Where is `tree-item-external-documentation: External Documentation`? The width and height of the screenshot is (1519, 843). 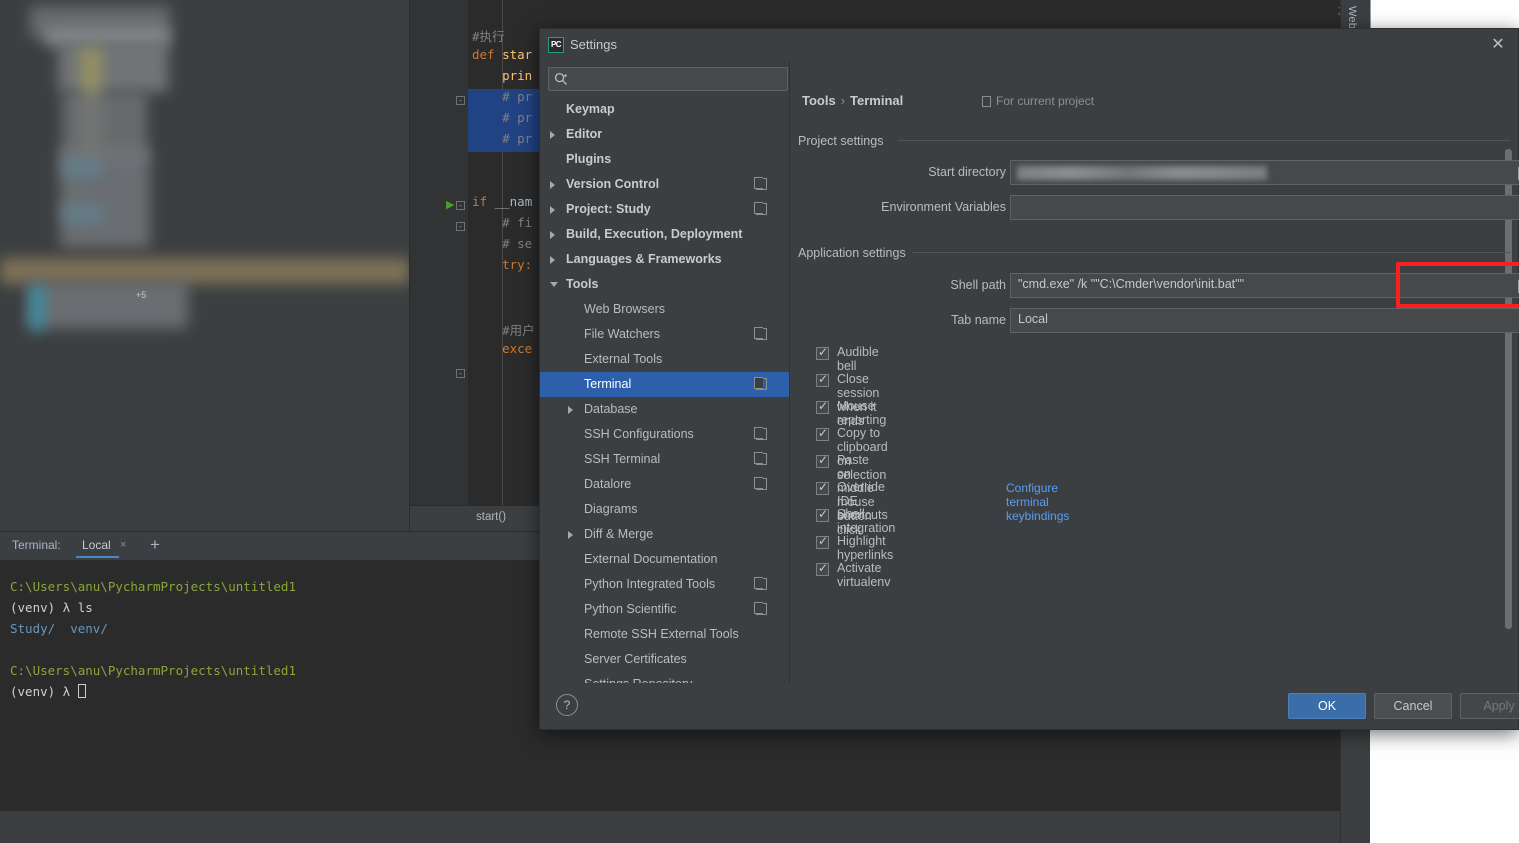
tree-item-external-documentation: External Documentation is located at coordinates (664, 559).